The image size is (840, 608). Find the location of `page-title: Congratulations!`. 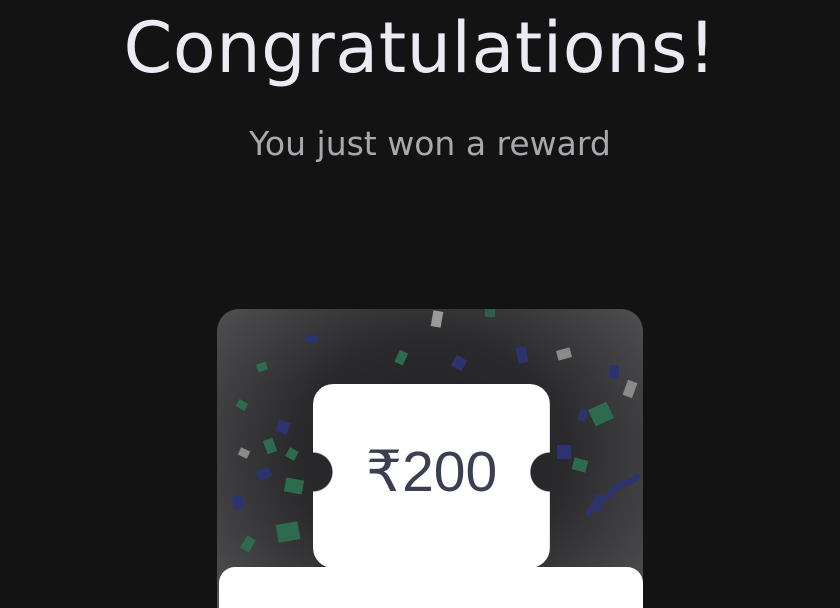

page-title: Congratulations! is located at coordinates (420, 48).